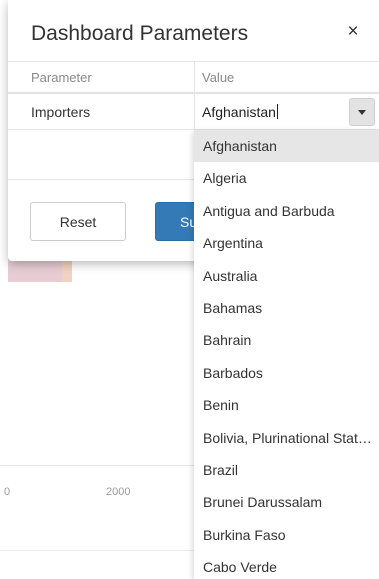  Describe the element at coordinates (286, 405) in the screenshot. I see `dropdown-option-benin: Benin` at that location.